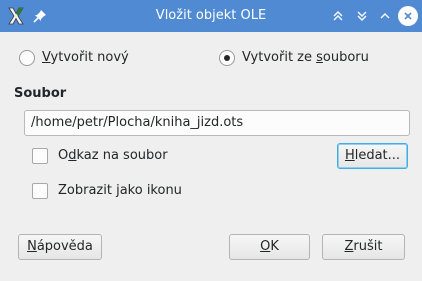  I want to click on ok-button-mnemonic: O, so click(265, 246).